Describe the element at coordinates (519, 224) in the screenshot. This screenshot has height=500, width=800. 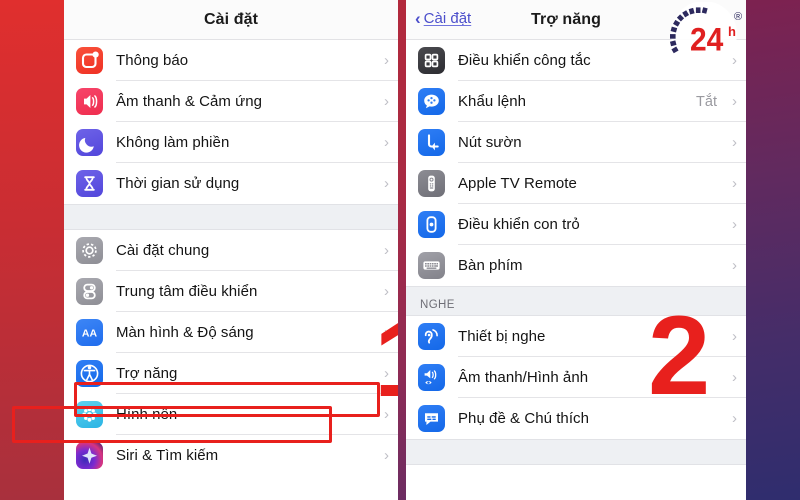
I see `row-label: Điều khiển con trỏ` at that location.